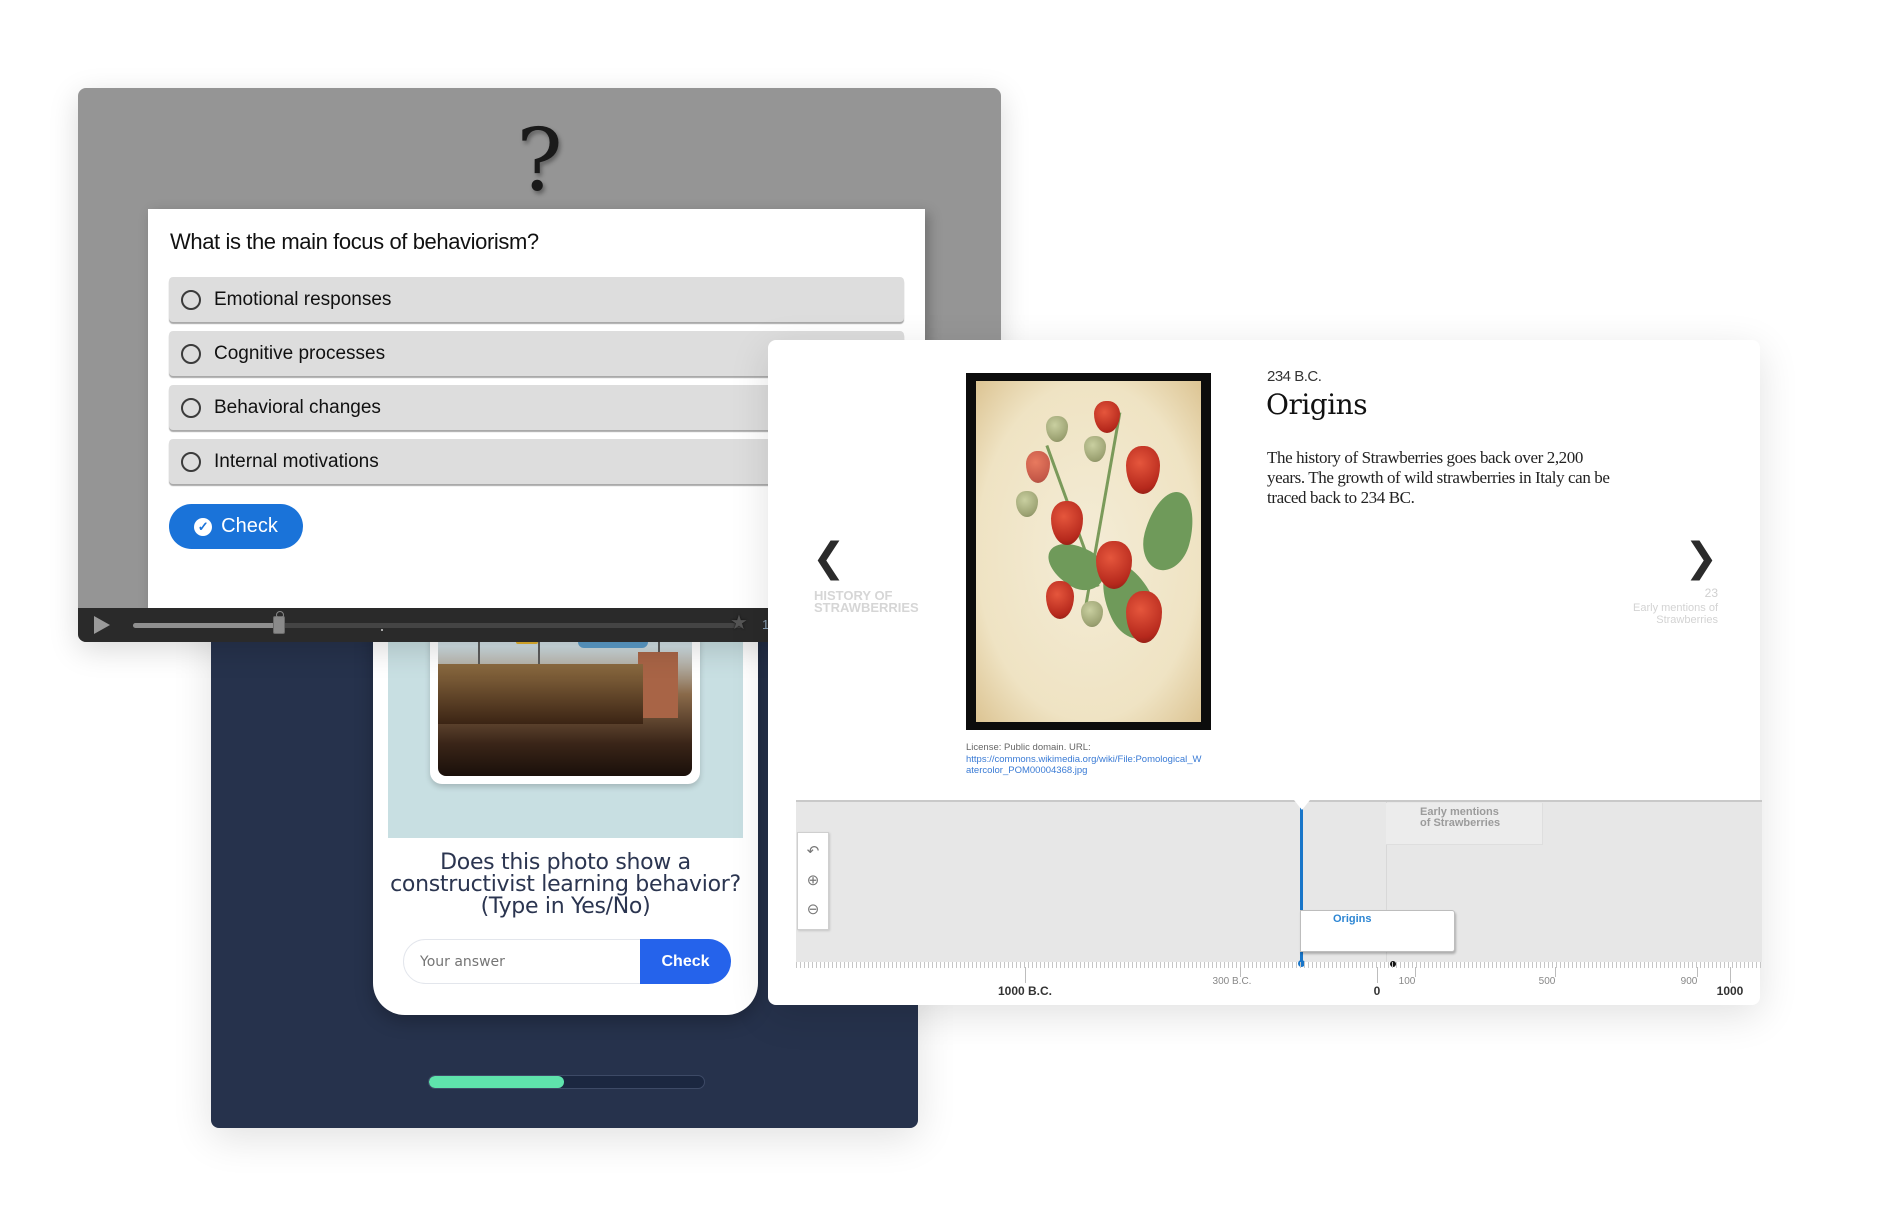 The width and height of the screenshot is (1898, 1224). What do you see at coordinates (813, 910) in the screenshot?
I see `zoom-out-icon: ⊖` at bounding box center [813, 910].